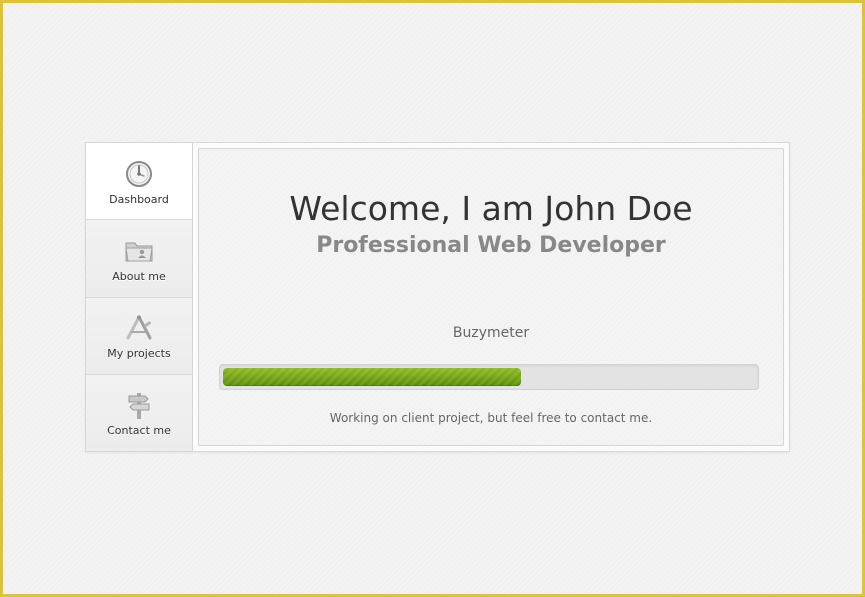 The width and height of the screenshot is (865, 597). I want to click on buzymeter-progress-fill, so click(372, 377).